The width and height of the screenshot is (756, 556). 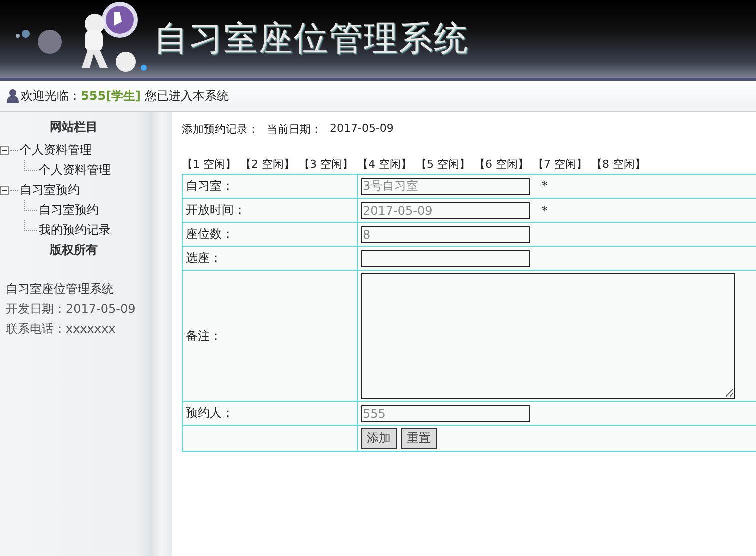 What do you see at coordinates (73, 250) in the screenshot?
I see `sidebar-heading: 版权所有` at bounding box center [73, 250].